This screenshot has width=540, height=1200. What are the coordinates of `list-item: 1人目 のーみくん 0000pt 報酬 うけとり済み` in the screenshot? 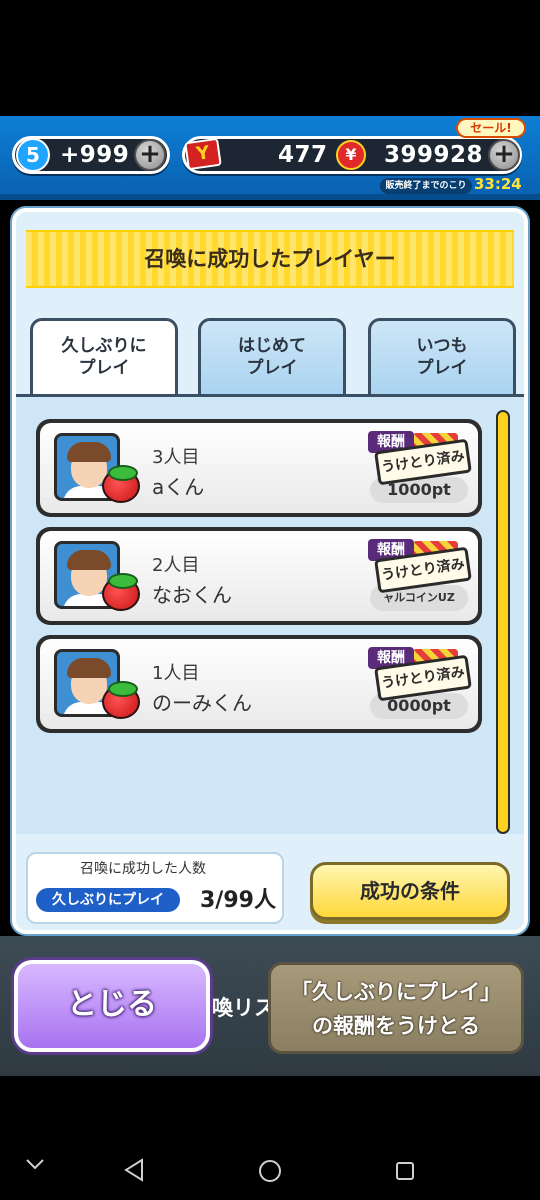 It's located at (259, 684).